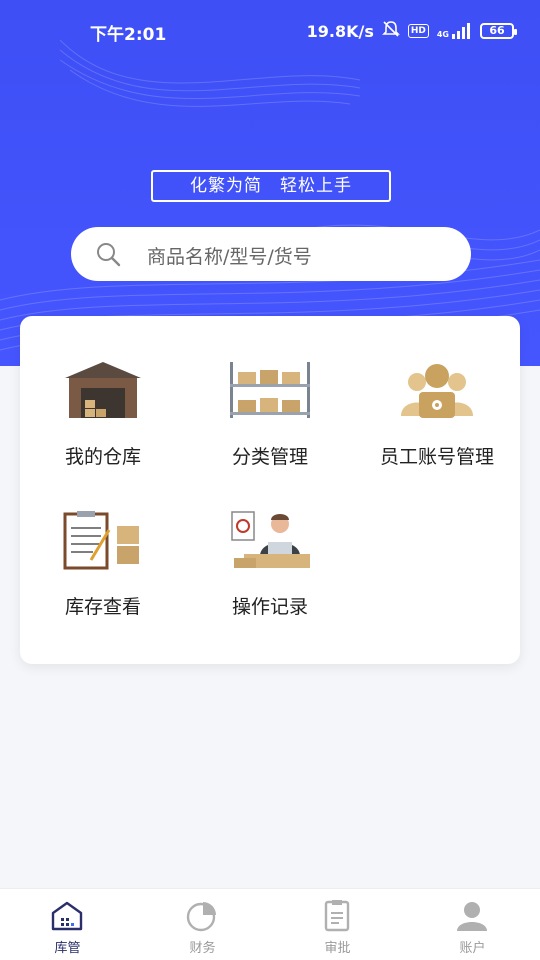 The width and height of the screenshot is (540, 960). Describe the element at coordinates (390, 31) in the screenshot. I see `bell-muted-icon` at that location.